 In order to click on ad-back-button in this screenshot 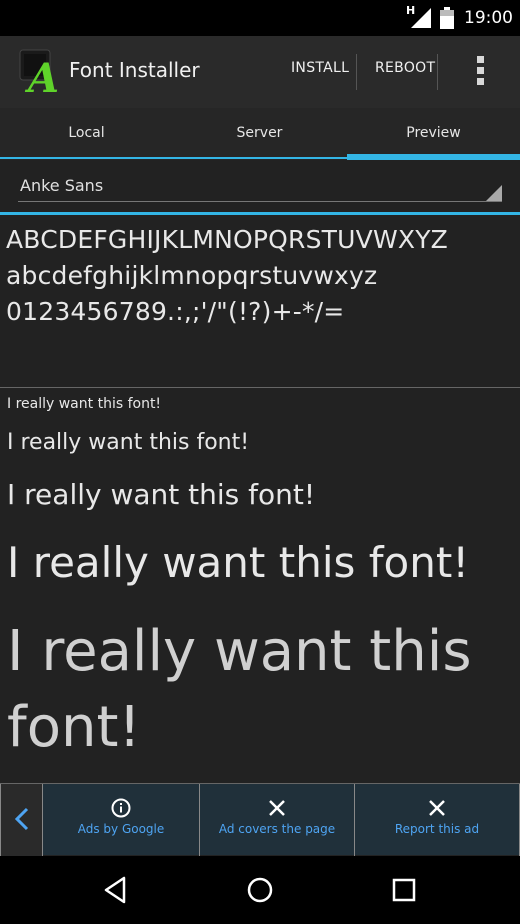, I will do `click(21, 820)`.